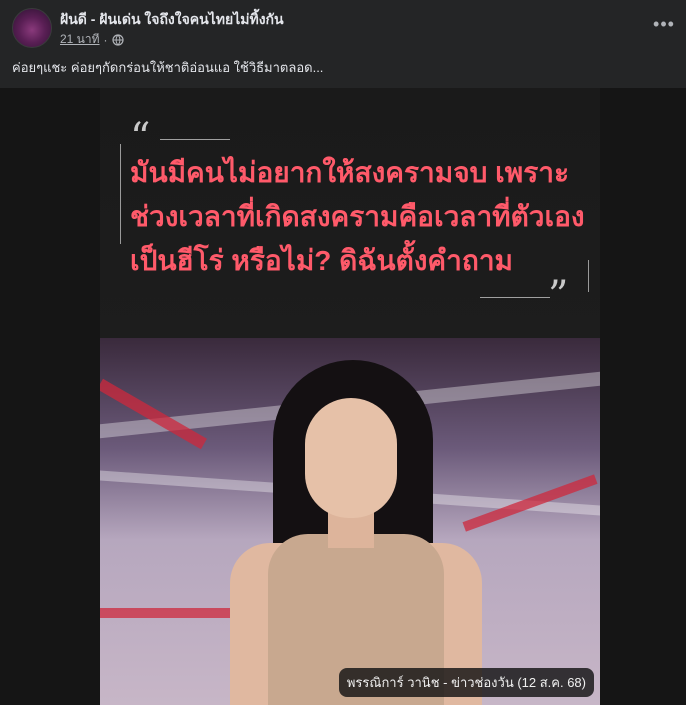 Image resolution: width=686 pixels, height=705 pixels. I want to click on more-options-button: •••, so click(664, 26).